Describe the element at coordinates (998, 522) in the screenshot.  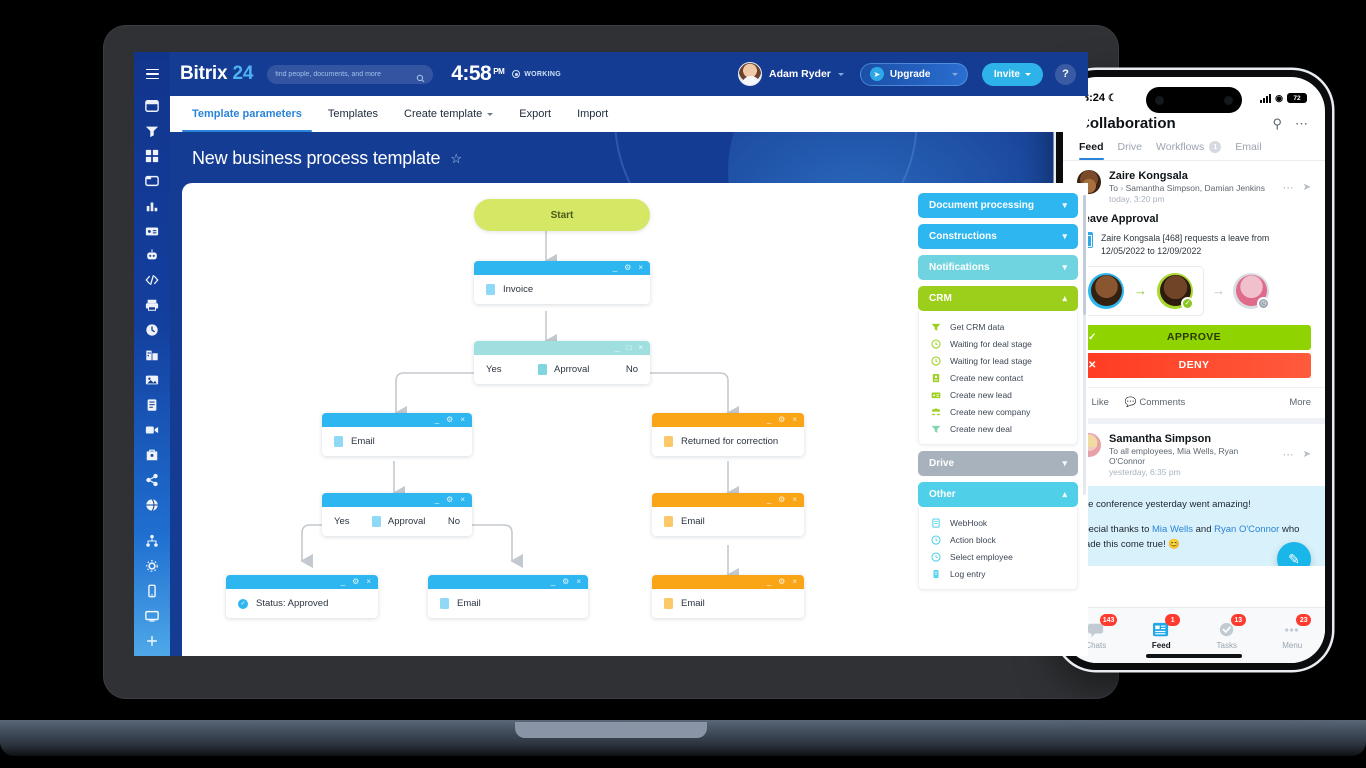
I see `panel-item-webhook: WebHook` at that location.